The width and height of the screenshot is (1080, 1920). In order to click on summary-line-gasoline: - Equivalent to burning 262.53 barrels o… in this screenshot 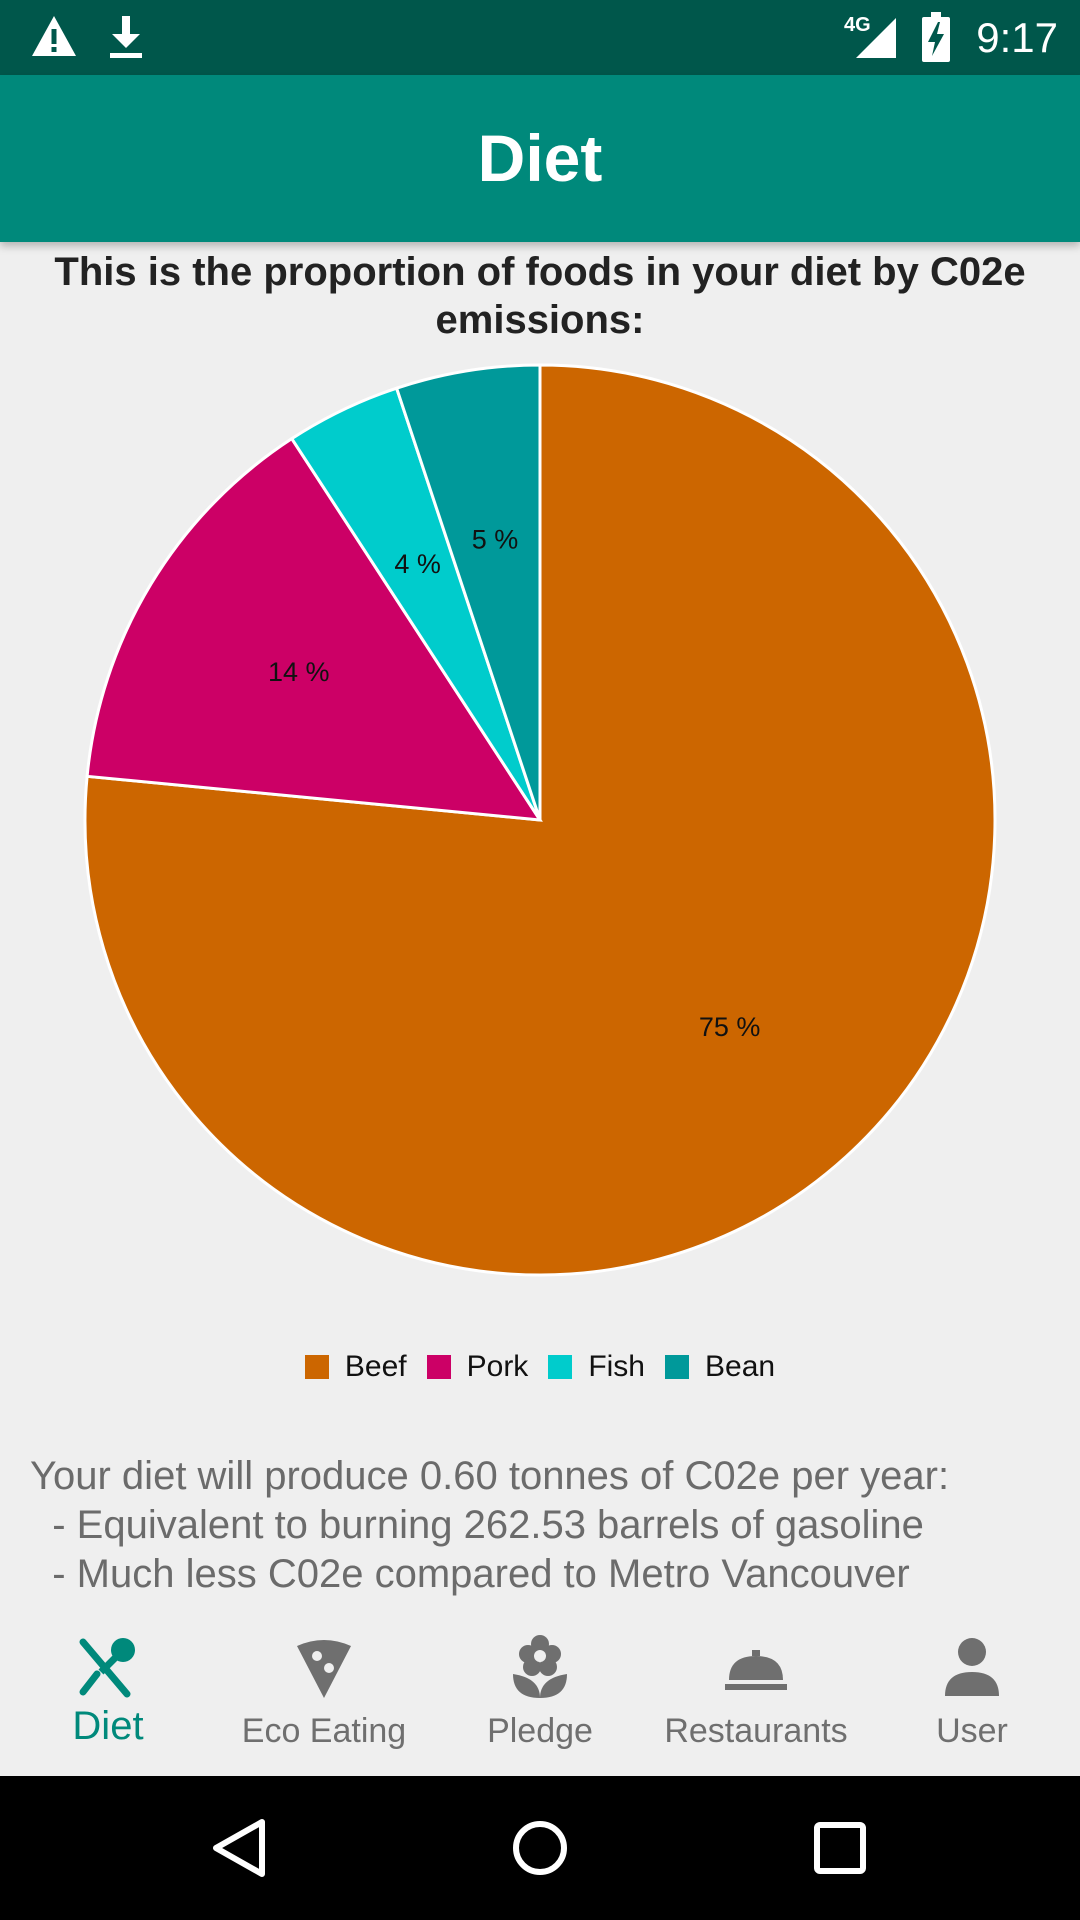, I will do `click(477, 1525)`.